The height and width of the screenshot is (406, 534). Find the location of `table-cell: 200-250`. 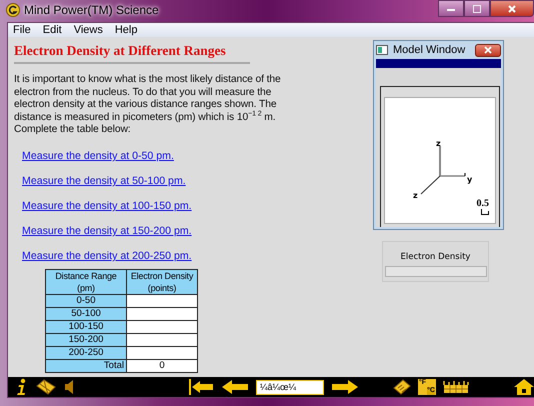

table-cell: 200-250 is located at coordinates (86, 353).